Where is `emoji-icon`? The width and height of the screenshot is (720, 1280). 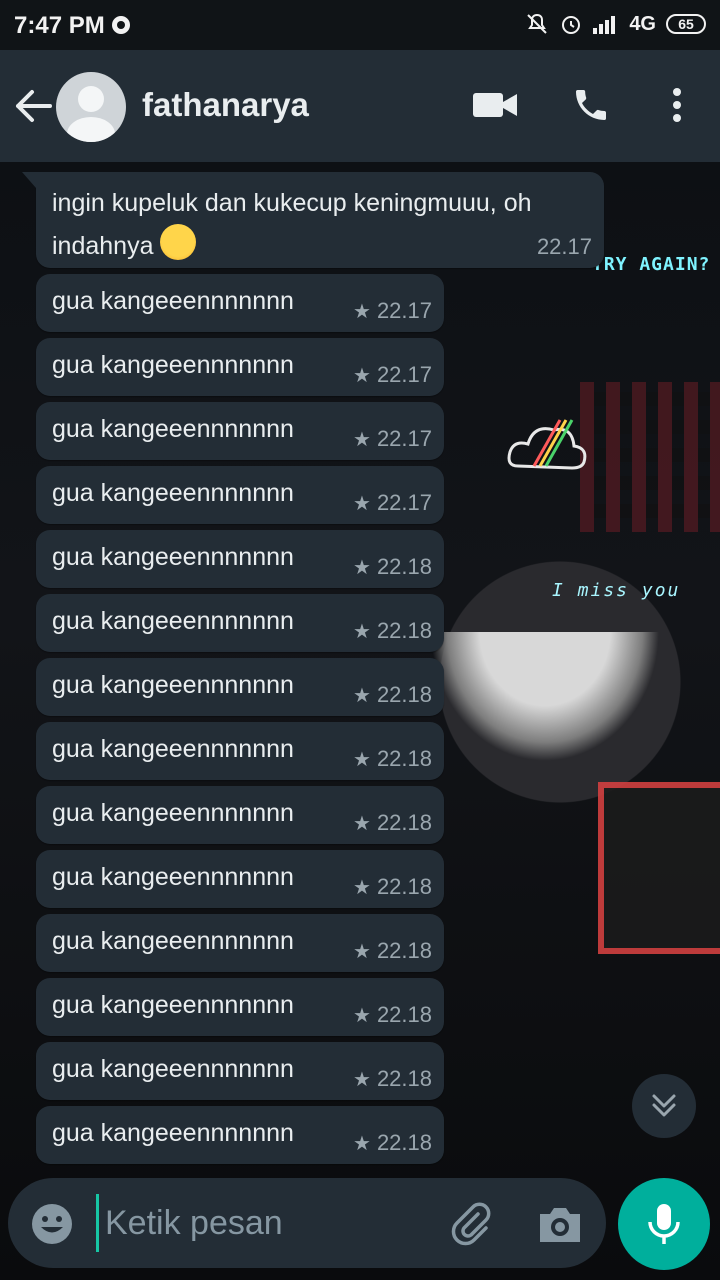 emoji-icon is located at coordinates (52, 1224).